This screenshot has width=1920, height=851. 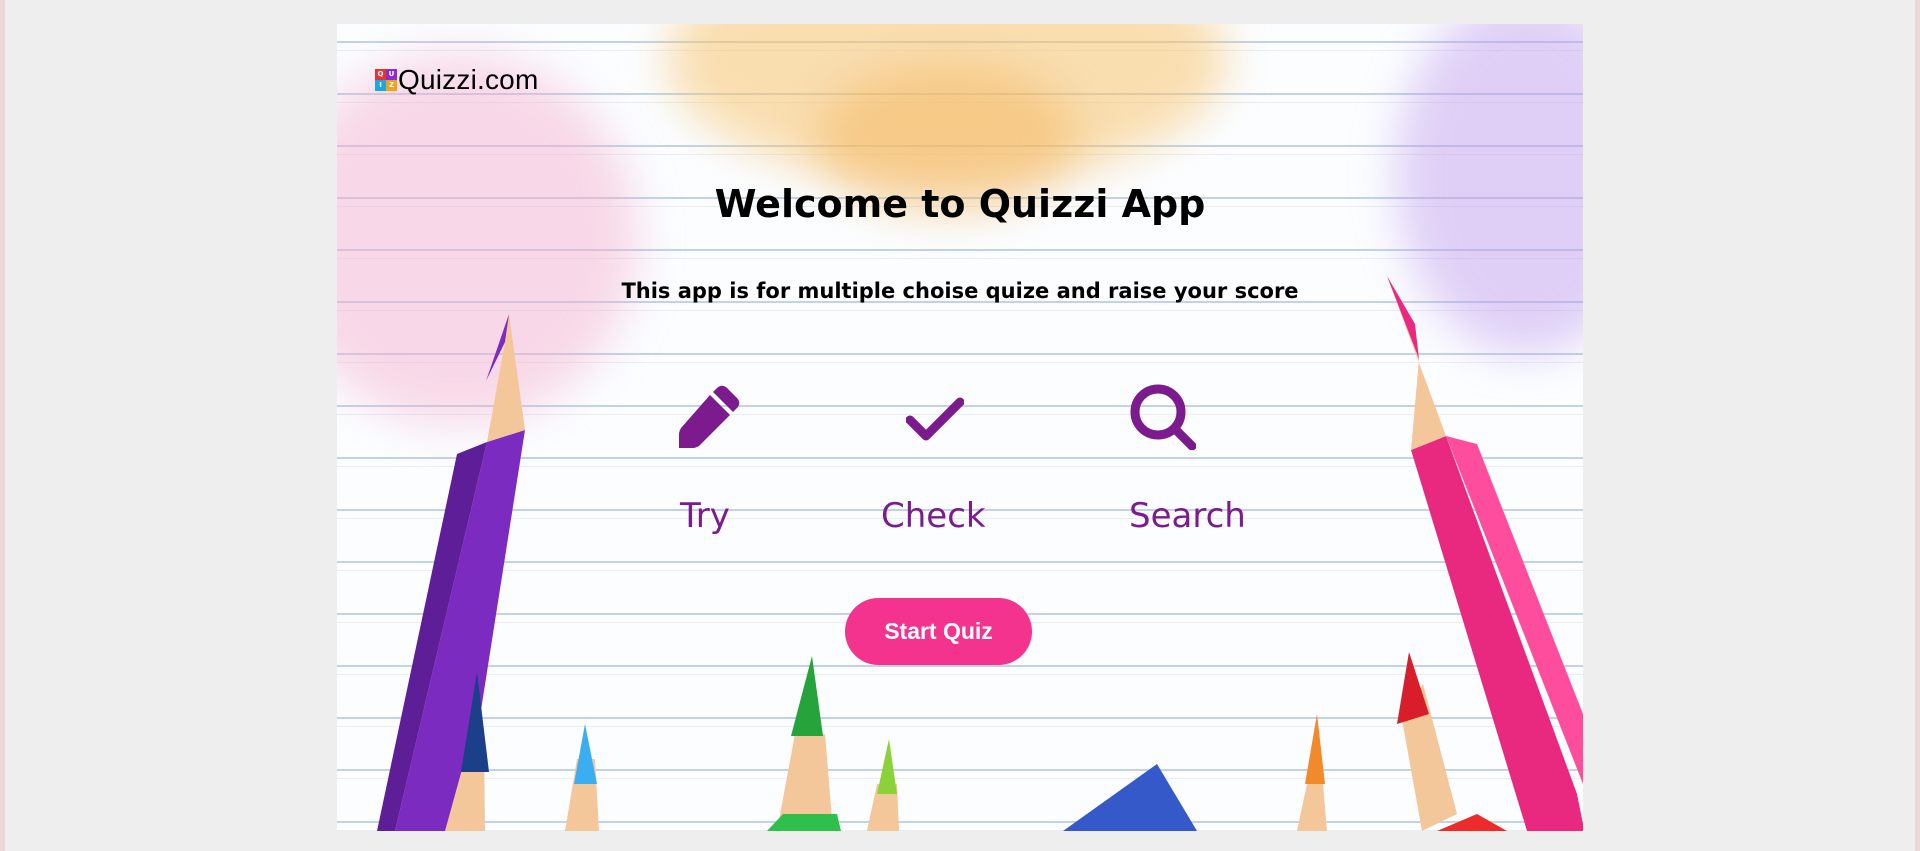 I want to click on pencil-icon, so click(x=709, y=416).